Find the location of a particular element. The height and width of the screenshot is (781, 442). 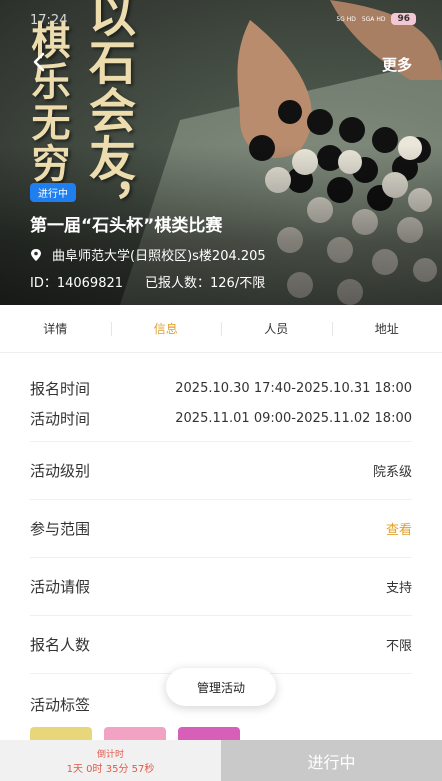

activity-time-label: 活动时间 is located at coordinates (60, 418).